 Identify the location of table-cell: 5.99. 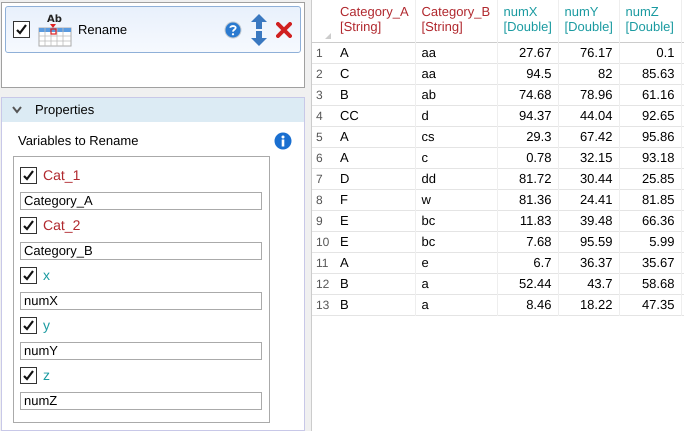
(650, 241).